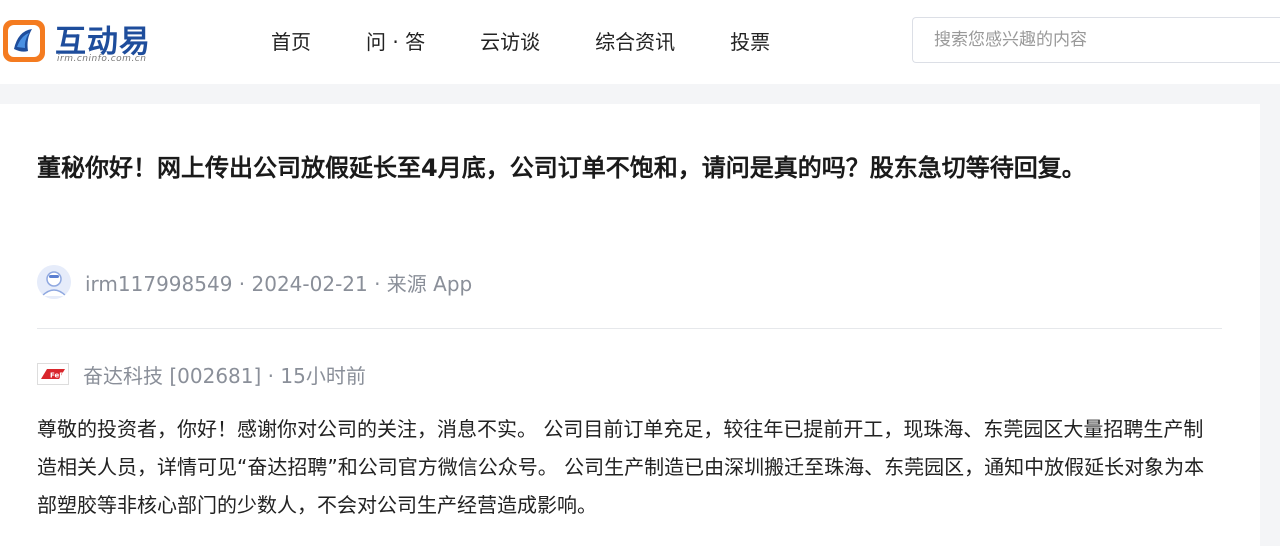 The image size is (1280, 546). I want to click on nav-news: 综合资讯, so click(635, 42).